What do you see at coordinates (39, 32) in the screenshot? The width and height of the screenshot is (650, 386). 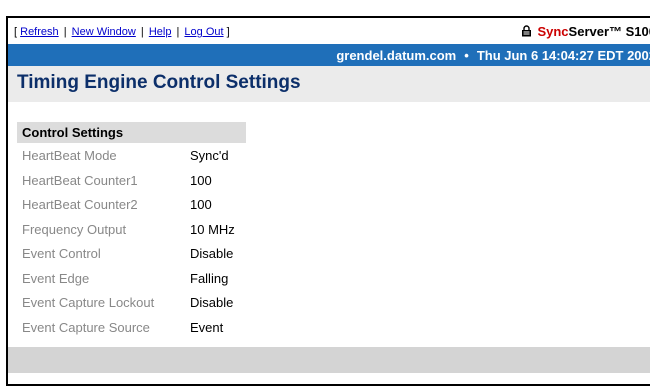 I see `refresh-link: Refresh` at bounding box center [39, 32].